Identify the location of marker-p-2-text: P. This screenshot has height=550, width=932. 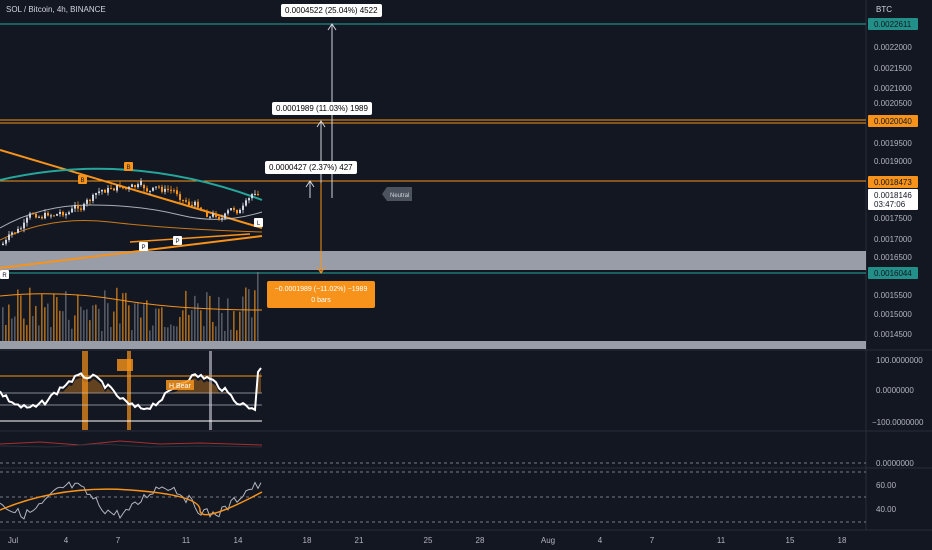
(177, 242).